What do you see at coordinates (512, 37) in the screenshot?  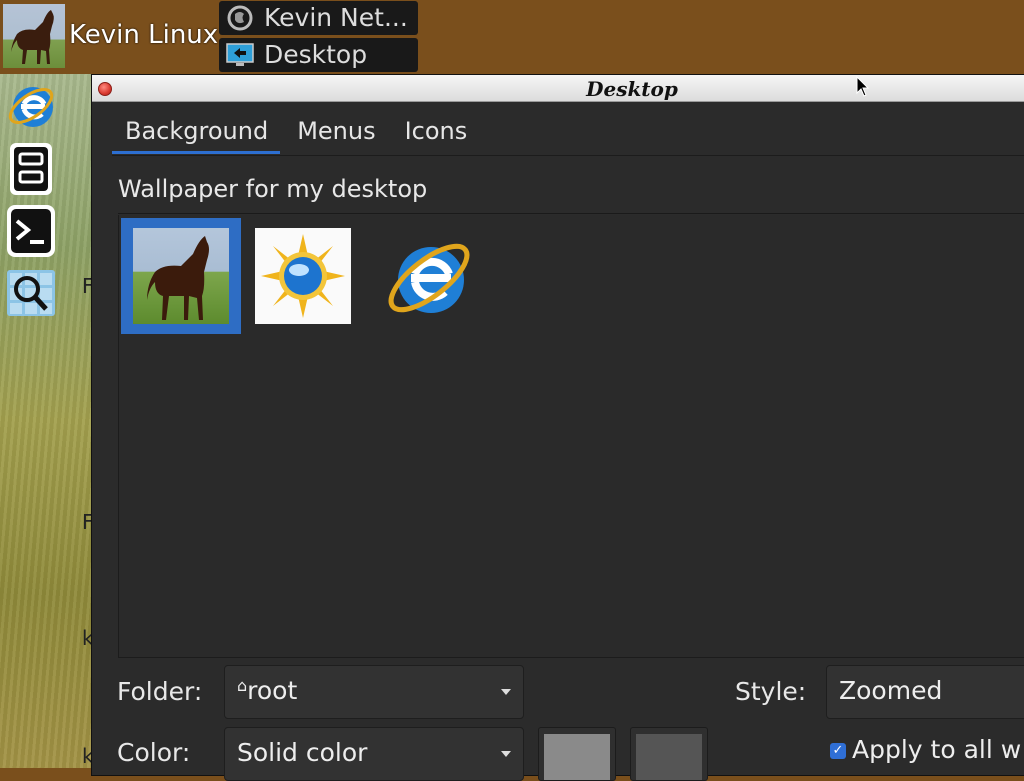 I see `top-panel: Kevin Linux Kevin Net... Desktop` at bounding box center [512, 37].